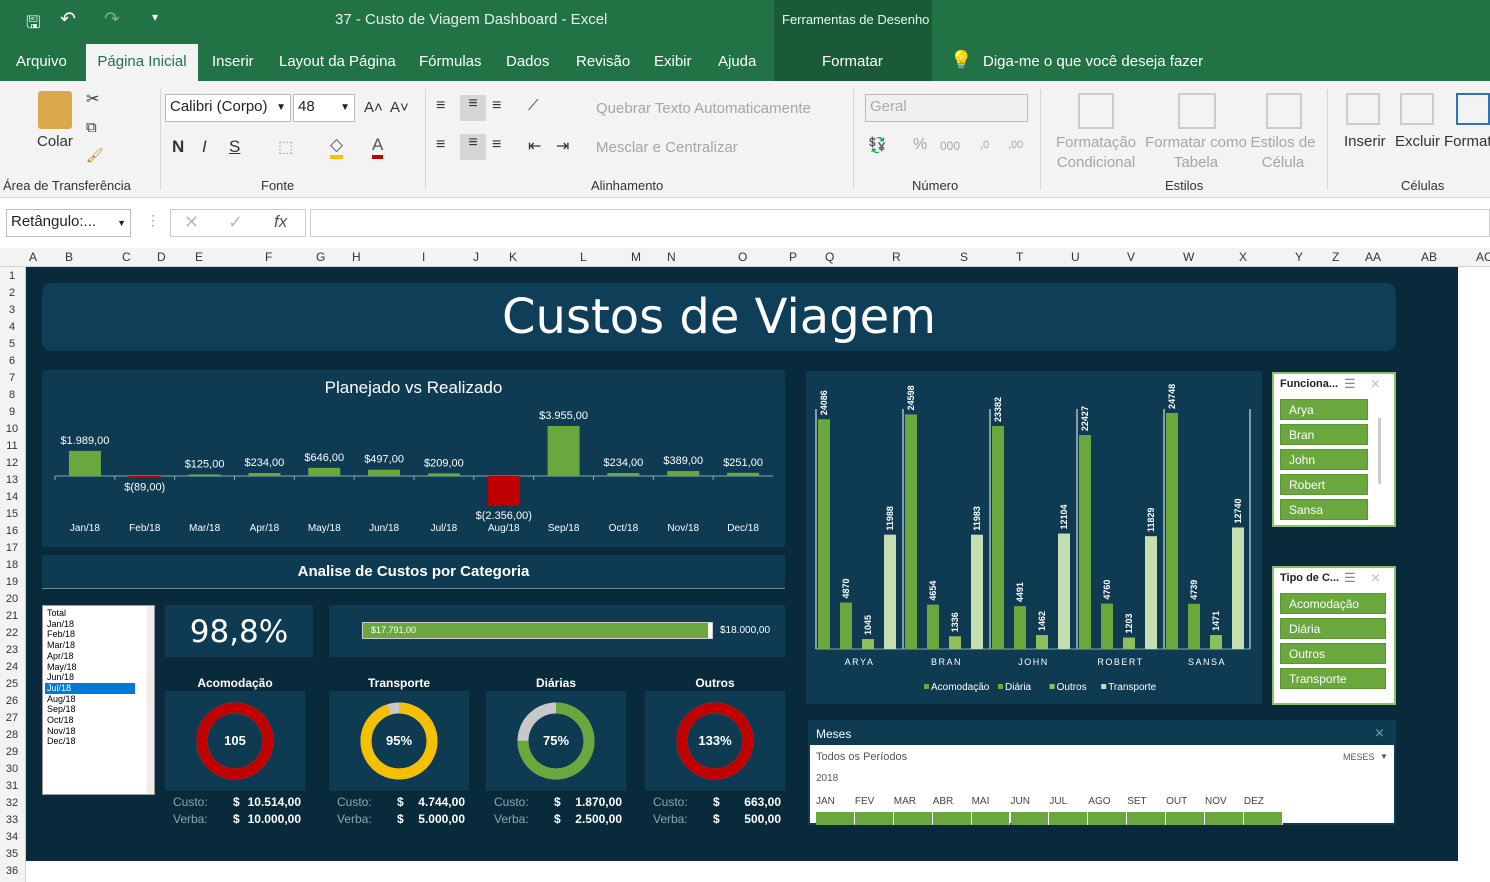 The width and height of the screenshot is (1490, 882). I want to click on list-item: Apr/18, so click(90, 656).